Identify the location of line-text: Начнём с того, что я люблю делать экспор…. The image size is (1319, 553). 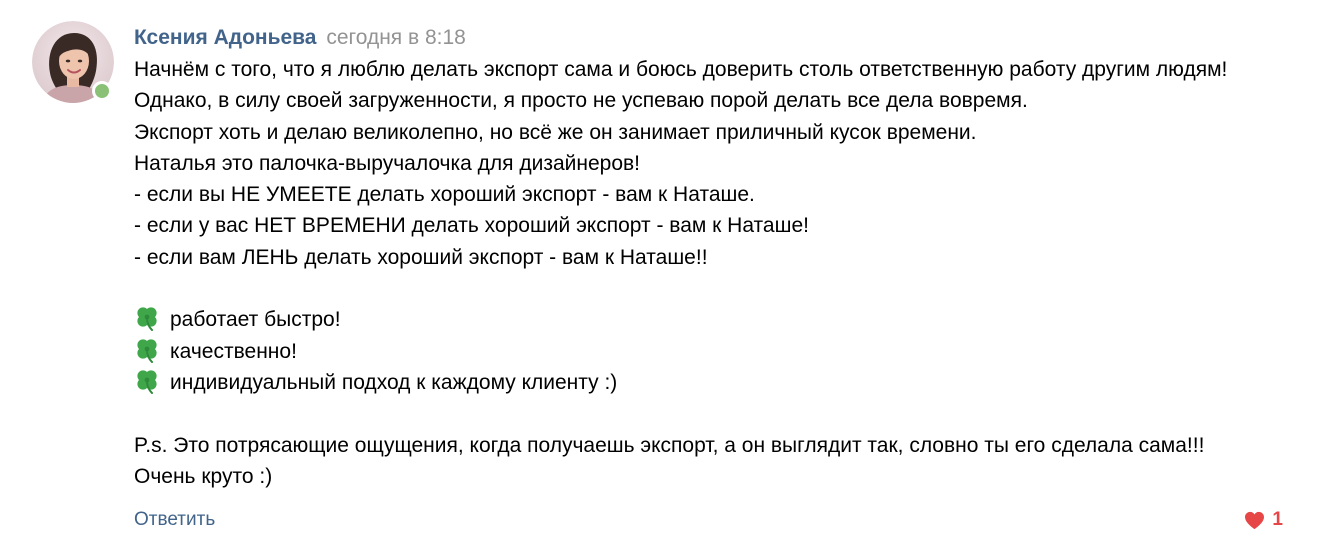
(681, 69).